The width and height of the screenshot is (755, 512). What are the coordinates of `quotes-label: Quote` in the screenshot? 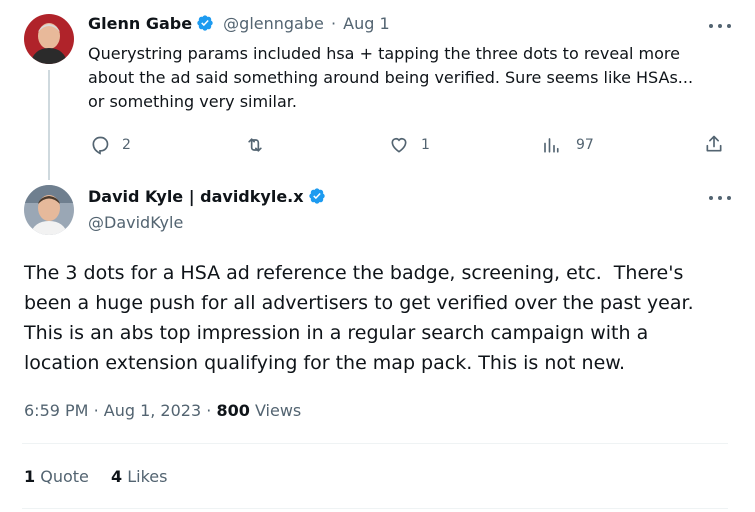 It's located at (64, 476).